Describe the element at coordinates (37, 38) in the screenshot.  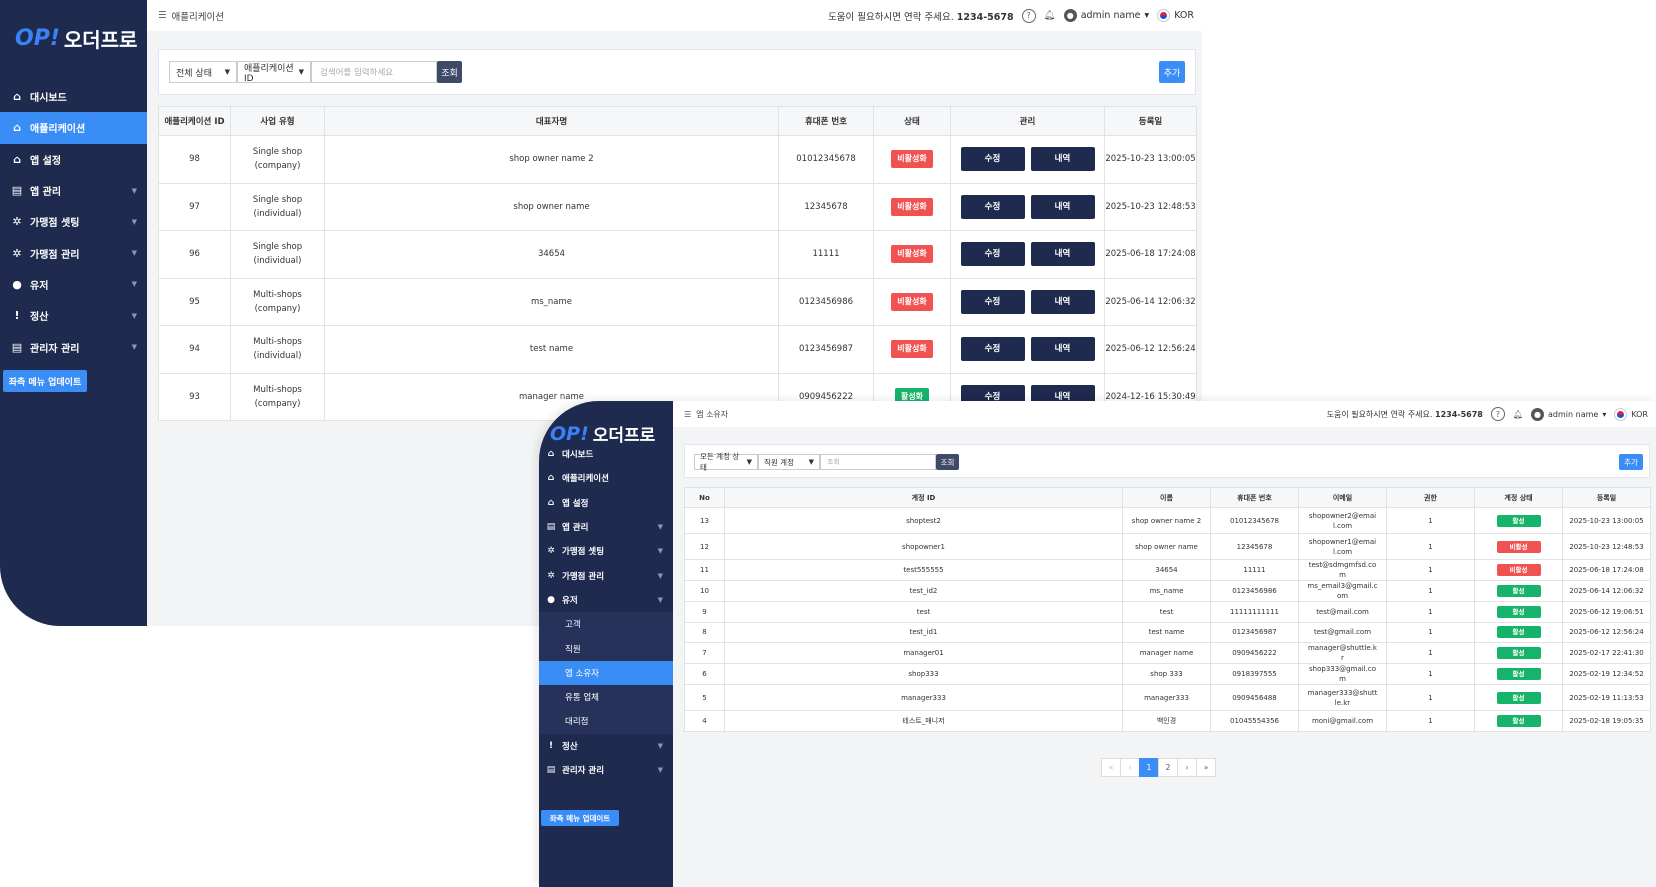
I see `logo-mark: OP!` at that location.